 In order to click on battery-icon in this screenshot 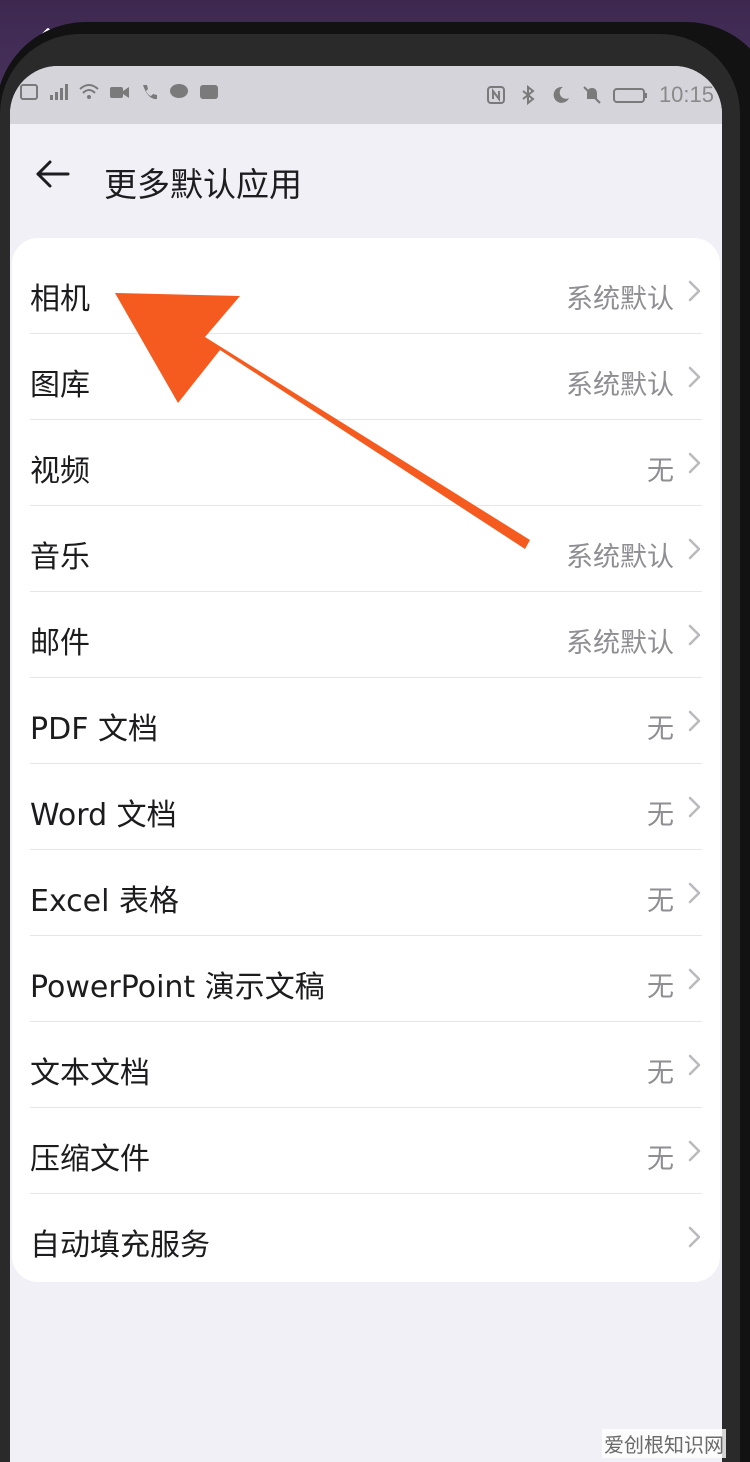, I will do `click(629, 95)`.